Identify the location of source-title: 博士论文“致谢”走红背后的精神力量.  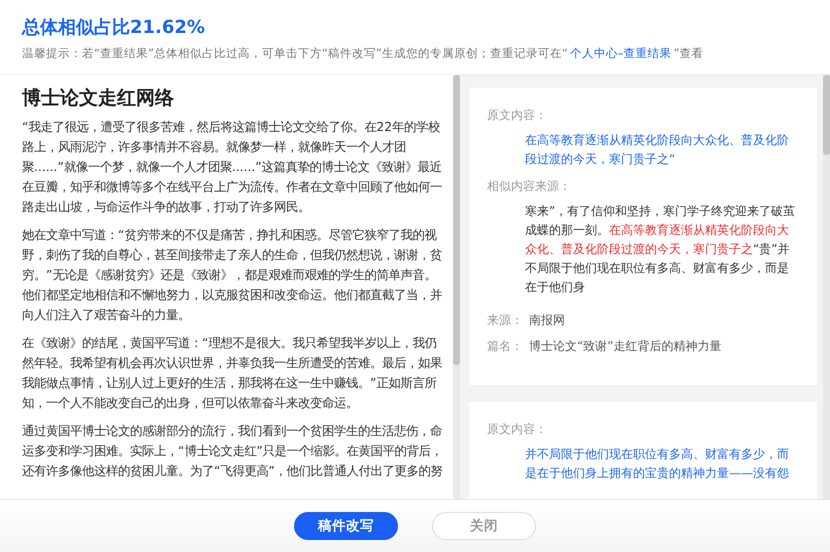
(625, 346).